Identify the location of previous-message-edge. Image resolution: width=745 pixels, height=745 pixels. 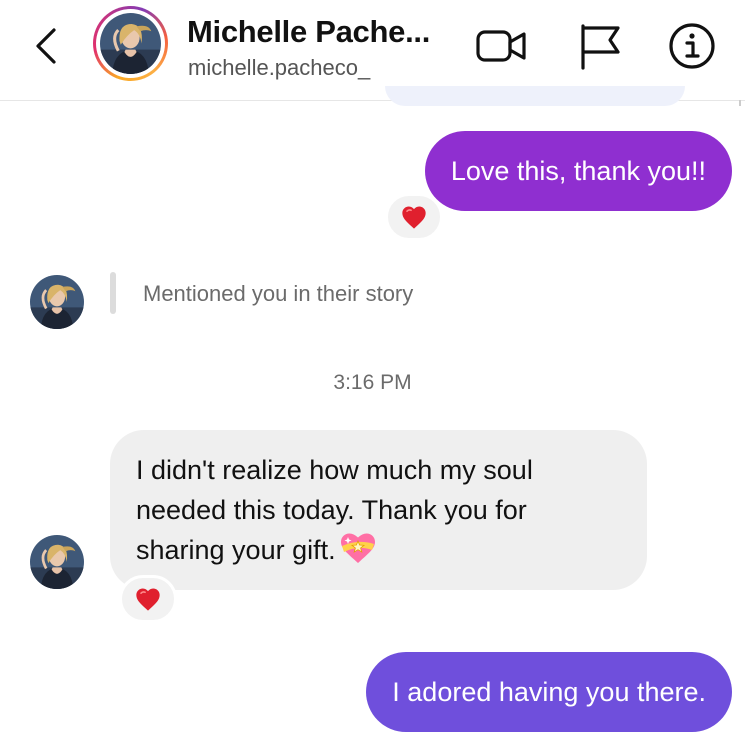
(535, 96).